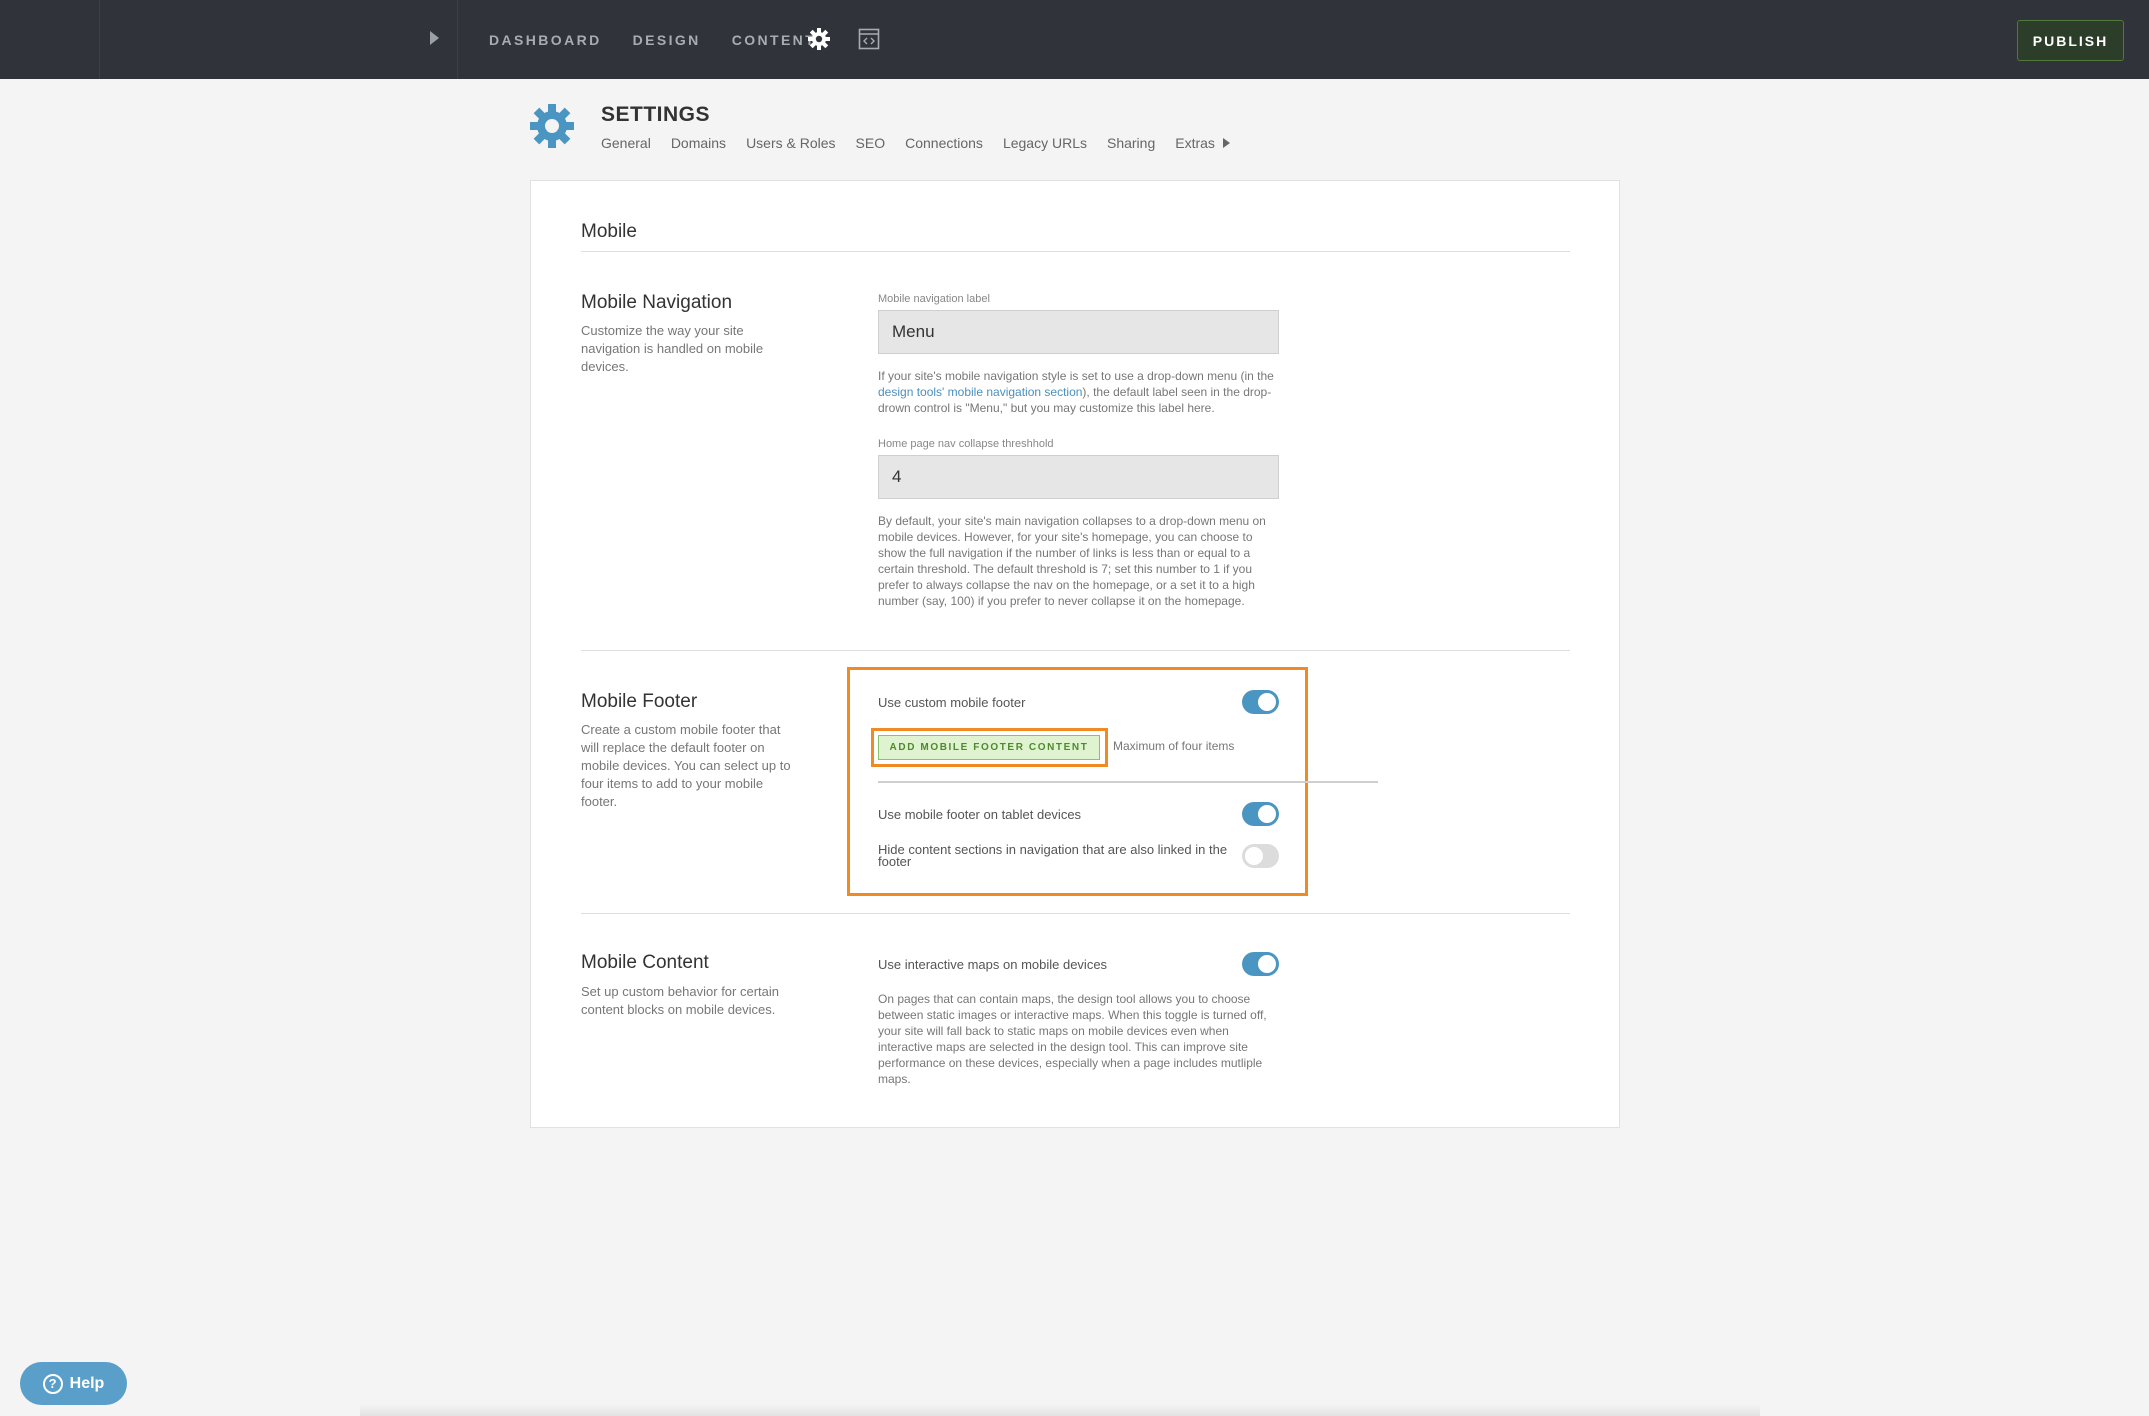 Image resolution: width=2149 pixels, height=1416 pixels. I want to click on hide-sections-toggle, so click(1260, 856).